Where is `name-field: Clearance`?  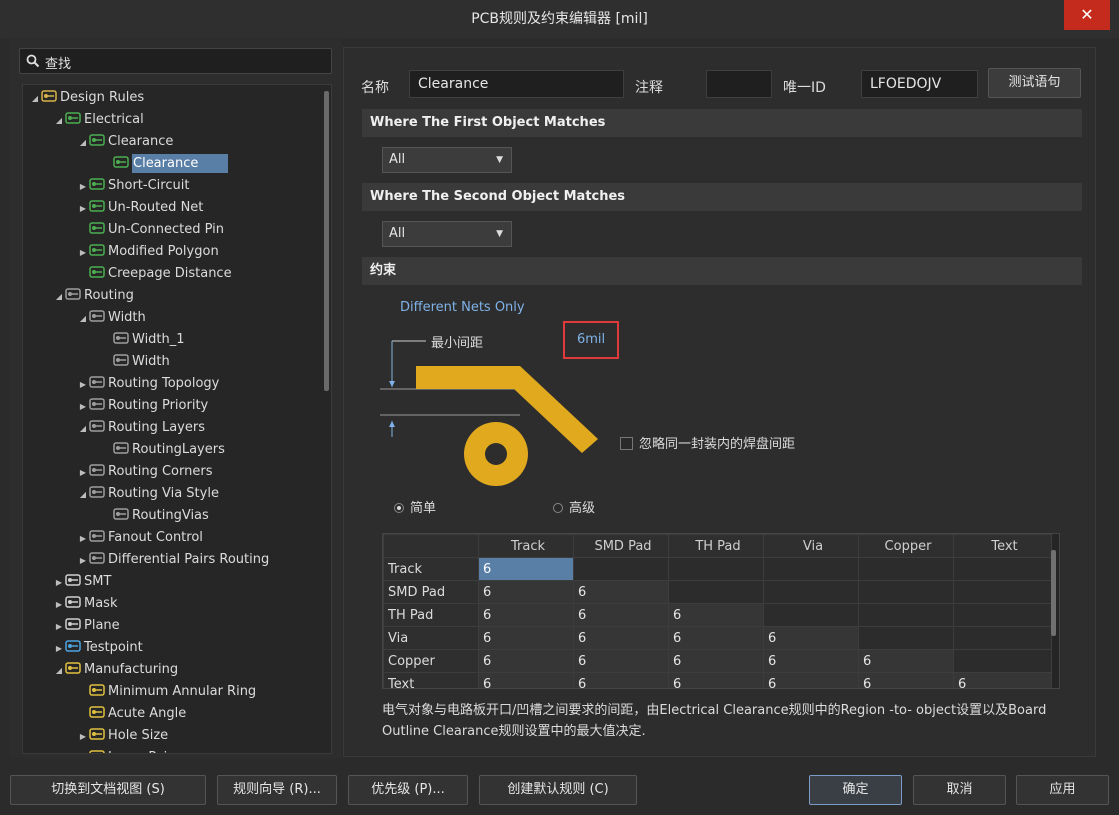 name-field: Clearance is located at coordinates (516, 84).